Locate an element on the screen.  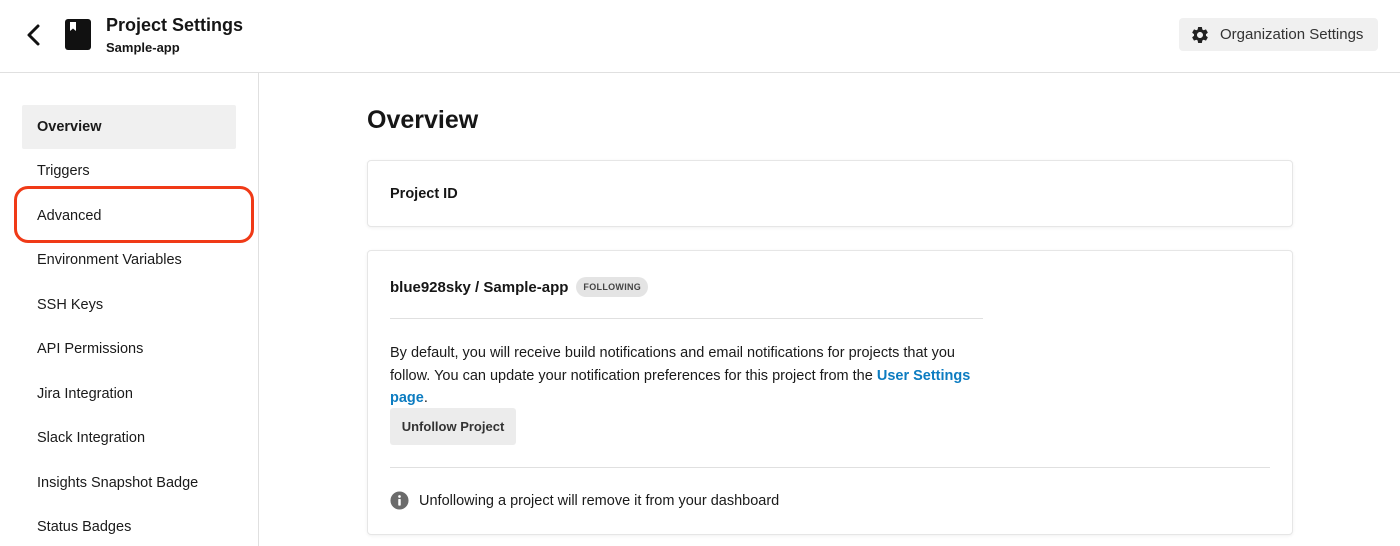
sidebar-item-api-permissions: API Permissions is located at coordinates (129, 349).